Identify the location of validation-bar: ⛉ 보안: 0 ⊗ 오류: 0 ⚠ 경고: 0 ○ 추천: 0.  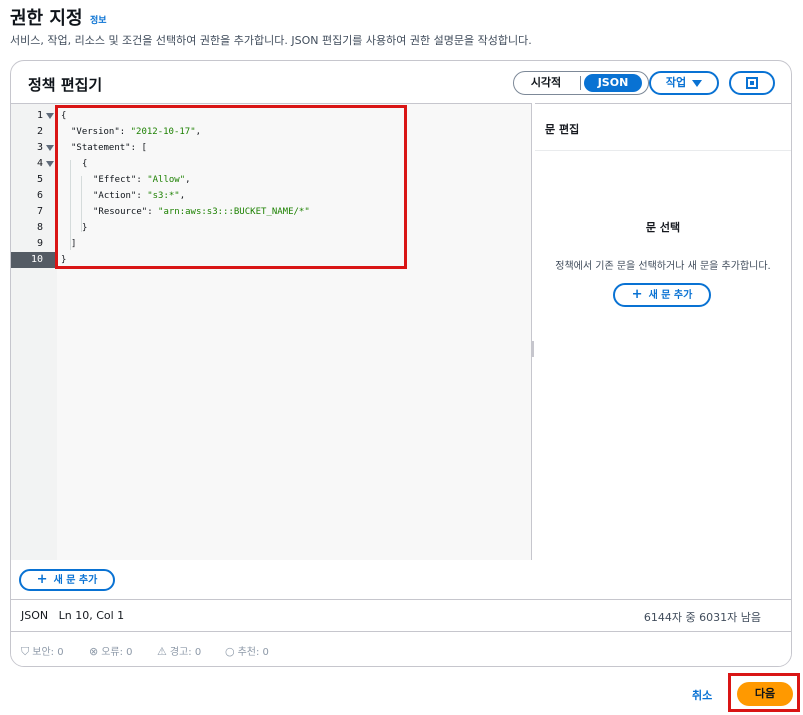
(401, 648).